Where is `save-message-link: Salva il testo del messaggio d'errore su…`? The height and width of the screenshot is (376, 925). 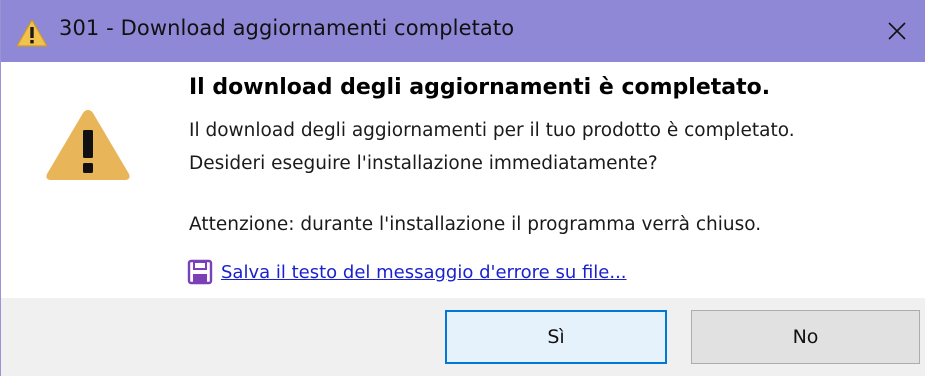
save-message-link: Salva il testo del messaggio d'errore su… is located at coordinates (424, 272).